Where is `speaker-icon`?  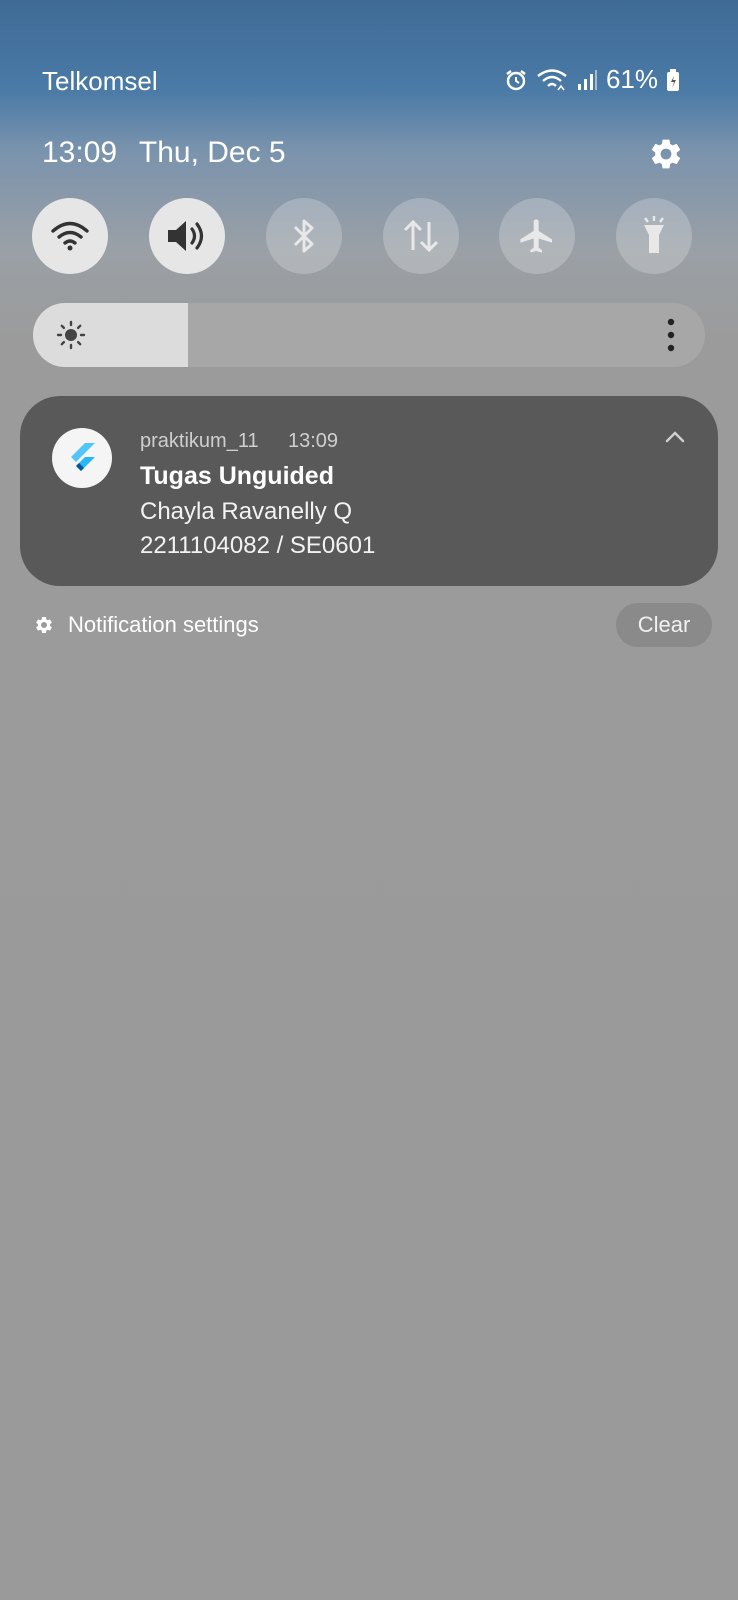 speaker-icon is located at coordinates (186, 236).